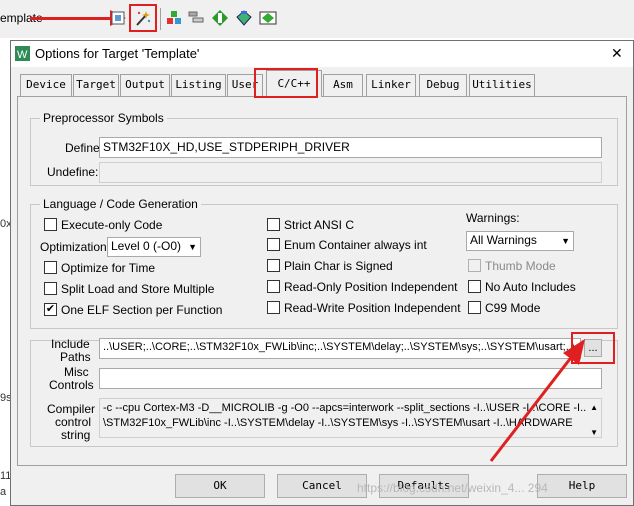 Image resolution: width=634 pixels, height=506 pixels. What do you see at coordinates (474, 286) in the screenshot?
I see `no-auto-includes-checkbox` at bounding box center [474, 286].